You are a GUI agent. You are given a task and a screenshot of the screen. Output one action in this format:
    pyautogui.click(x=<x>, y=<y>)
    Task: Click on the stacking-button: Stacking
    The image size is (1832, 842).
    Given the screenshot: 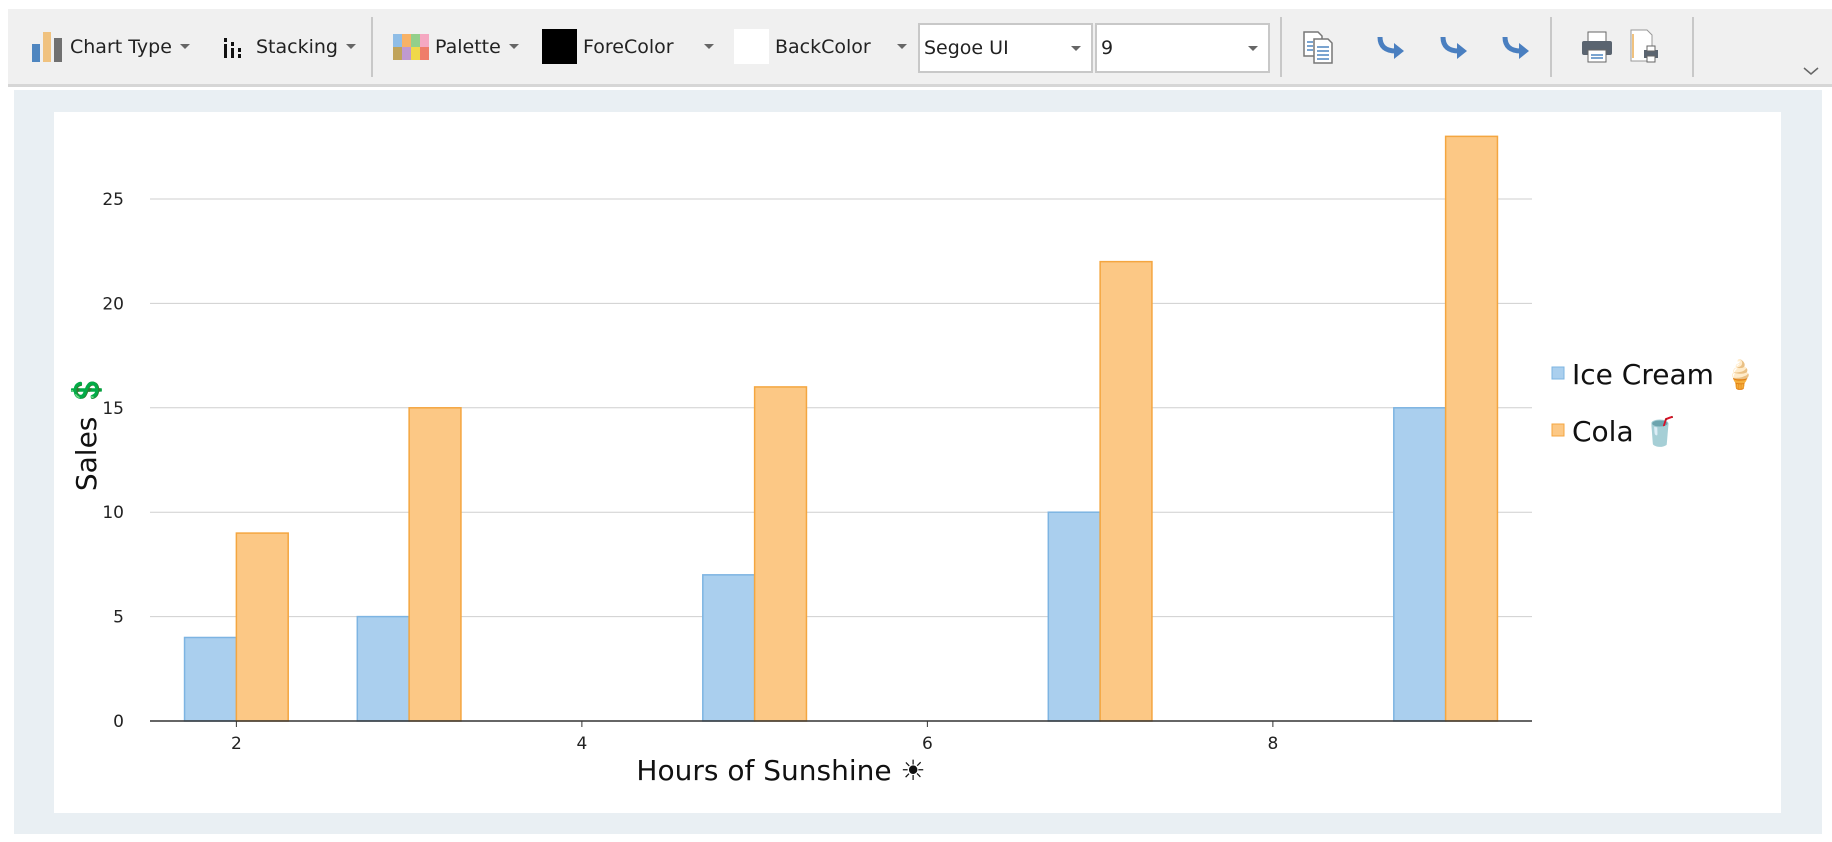 What is the action you would take?
    pyautogui.click(x=289, y=46)
    